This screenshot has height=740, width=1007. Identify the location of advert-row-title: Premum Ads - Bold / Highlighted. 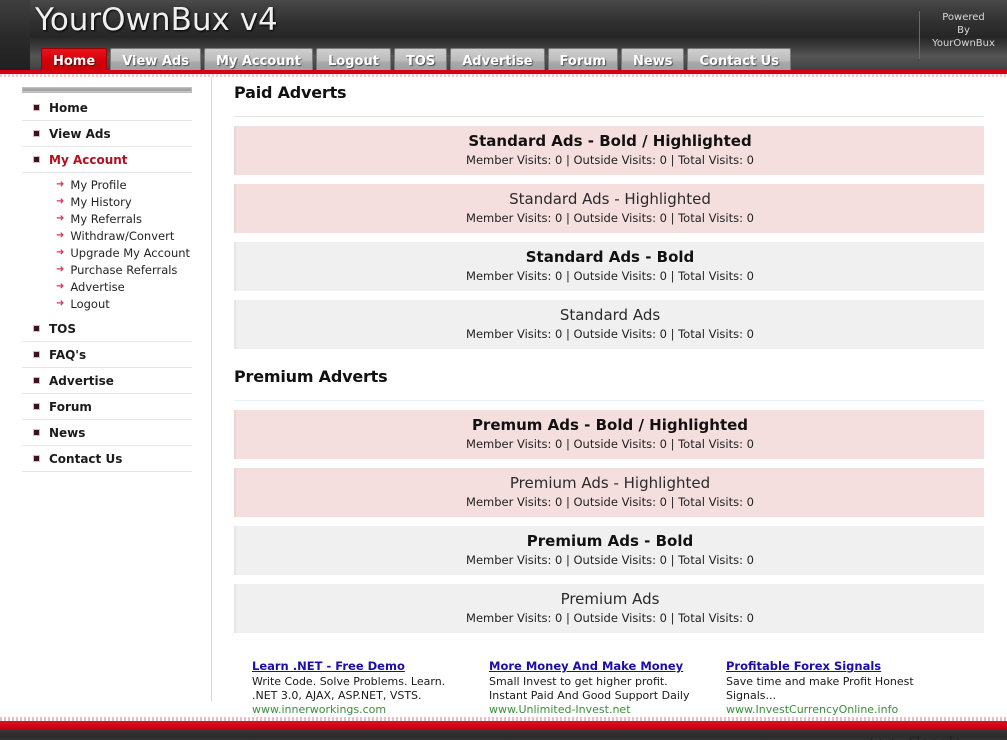
(610, 425).